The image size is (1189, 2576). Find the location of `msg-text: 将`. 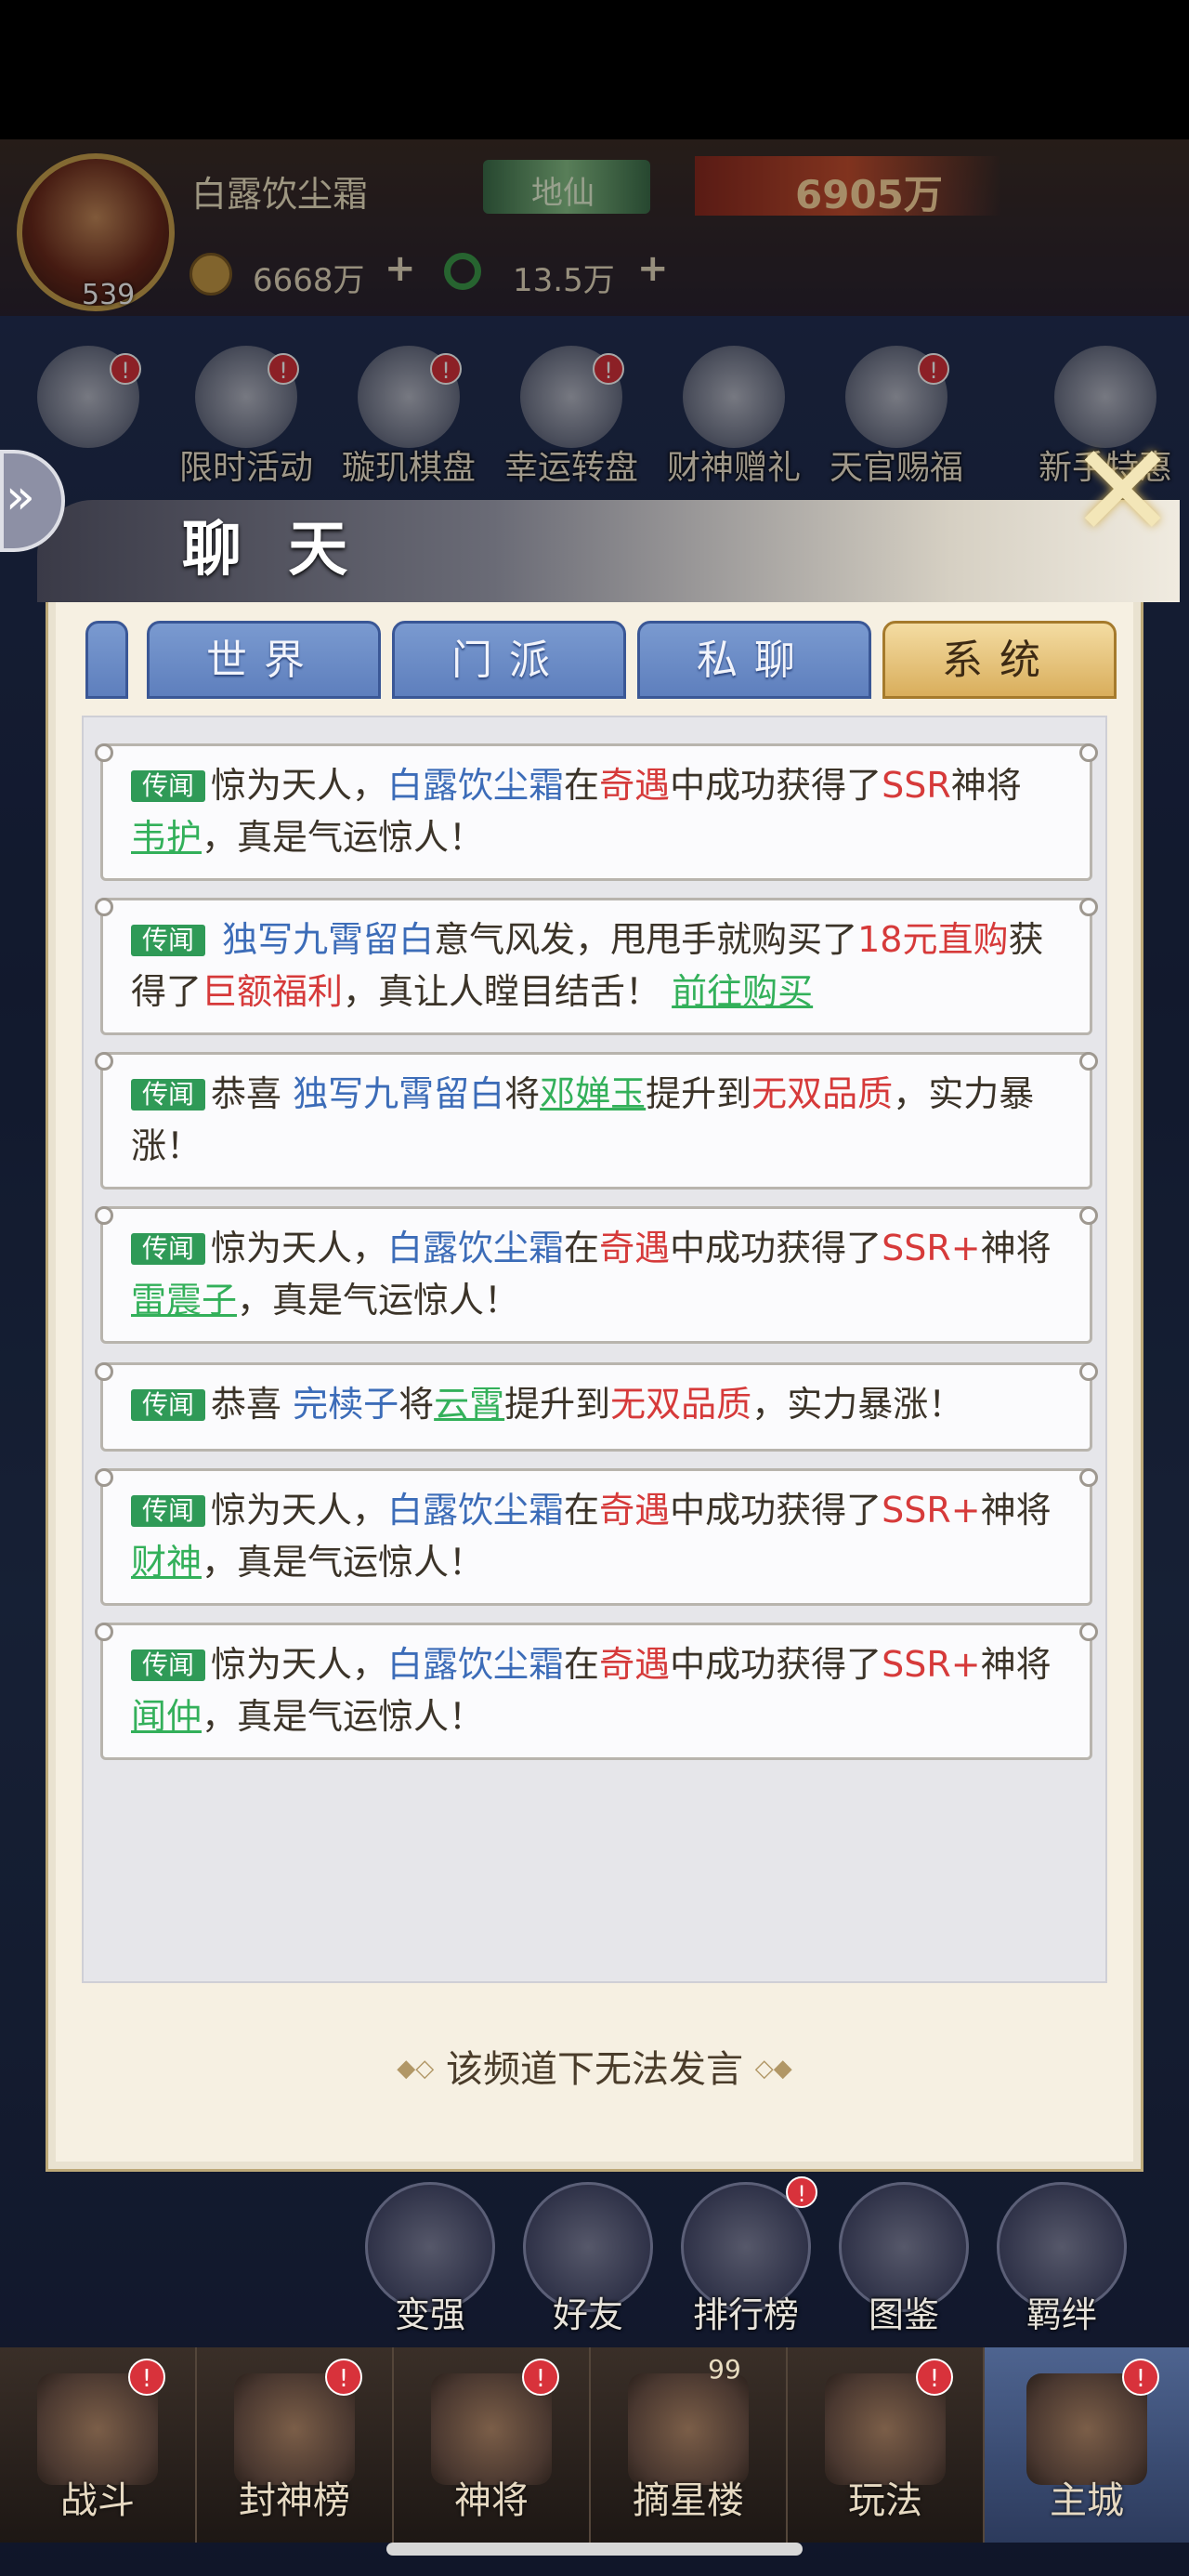

msg-text: 将 is located at coordinates (417, 1404).